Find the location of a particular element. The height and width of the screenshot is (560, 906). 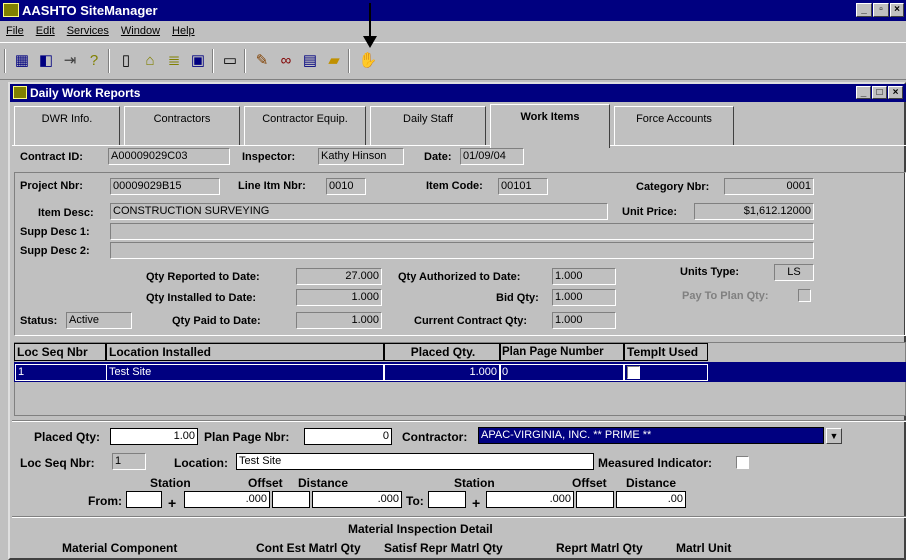

menu-window: Window is located at coordinates (140, 31).